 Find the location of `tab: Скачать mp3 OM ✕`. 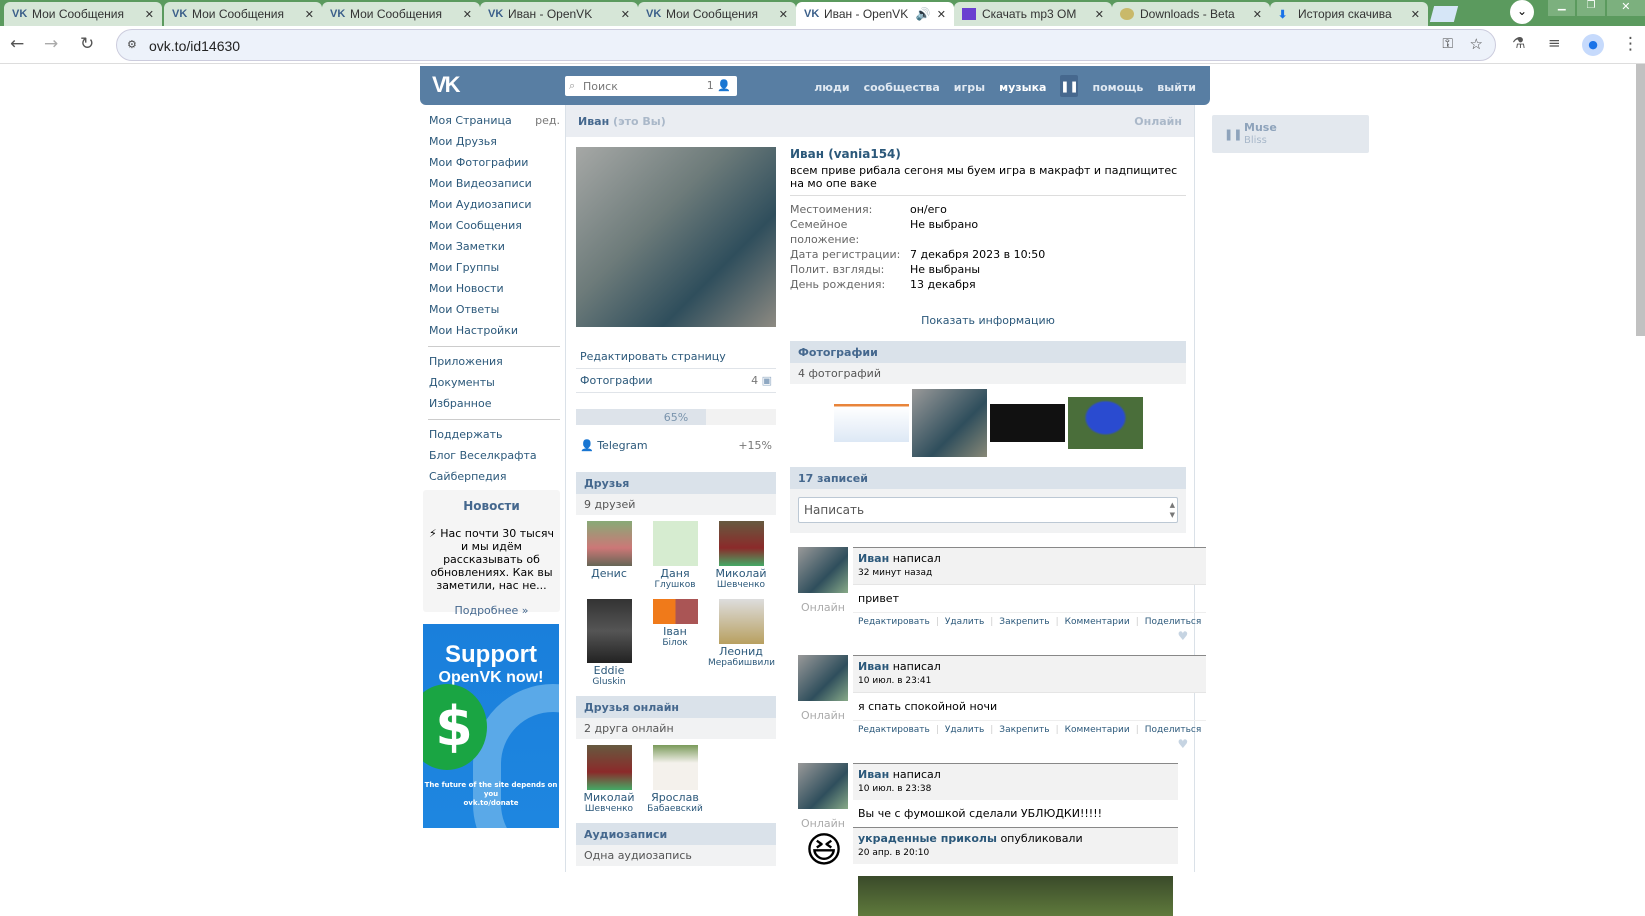

tab: Скачать mp3 OM ✕ is located at coordinates (1033, 14).